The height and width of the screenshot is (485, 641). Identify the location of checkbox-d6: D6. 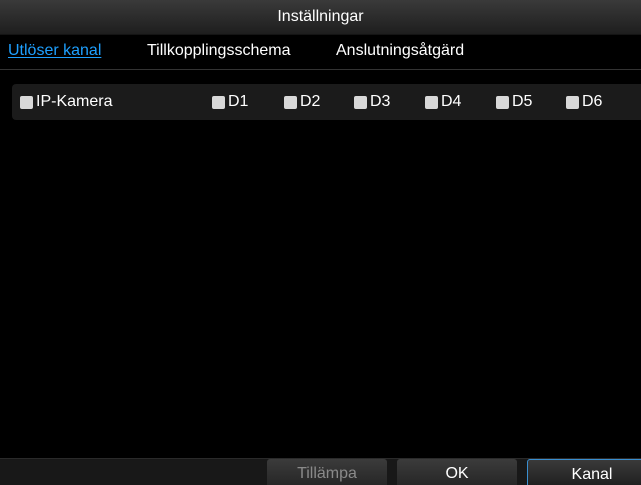
(584, 102).